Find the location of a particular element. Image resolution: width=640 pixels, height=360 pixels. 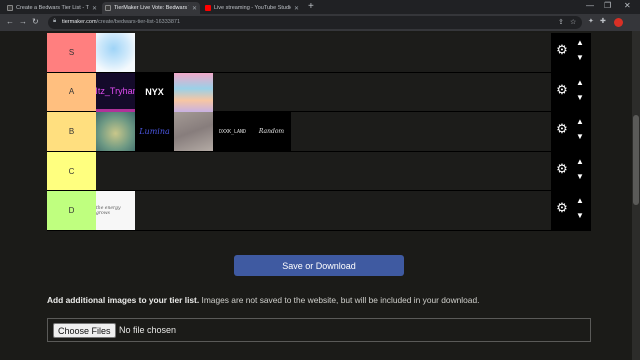

file-upload: Choose Files No file chosen is located at coordinates (319, 330).